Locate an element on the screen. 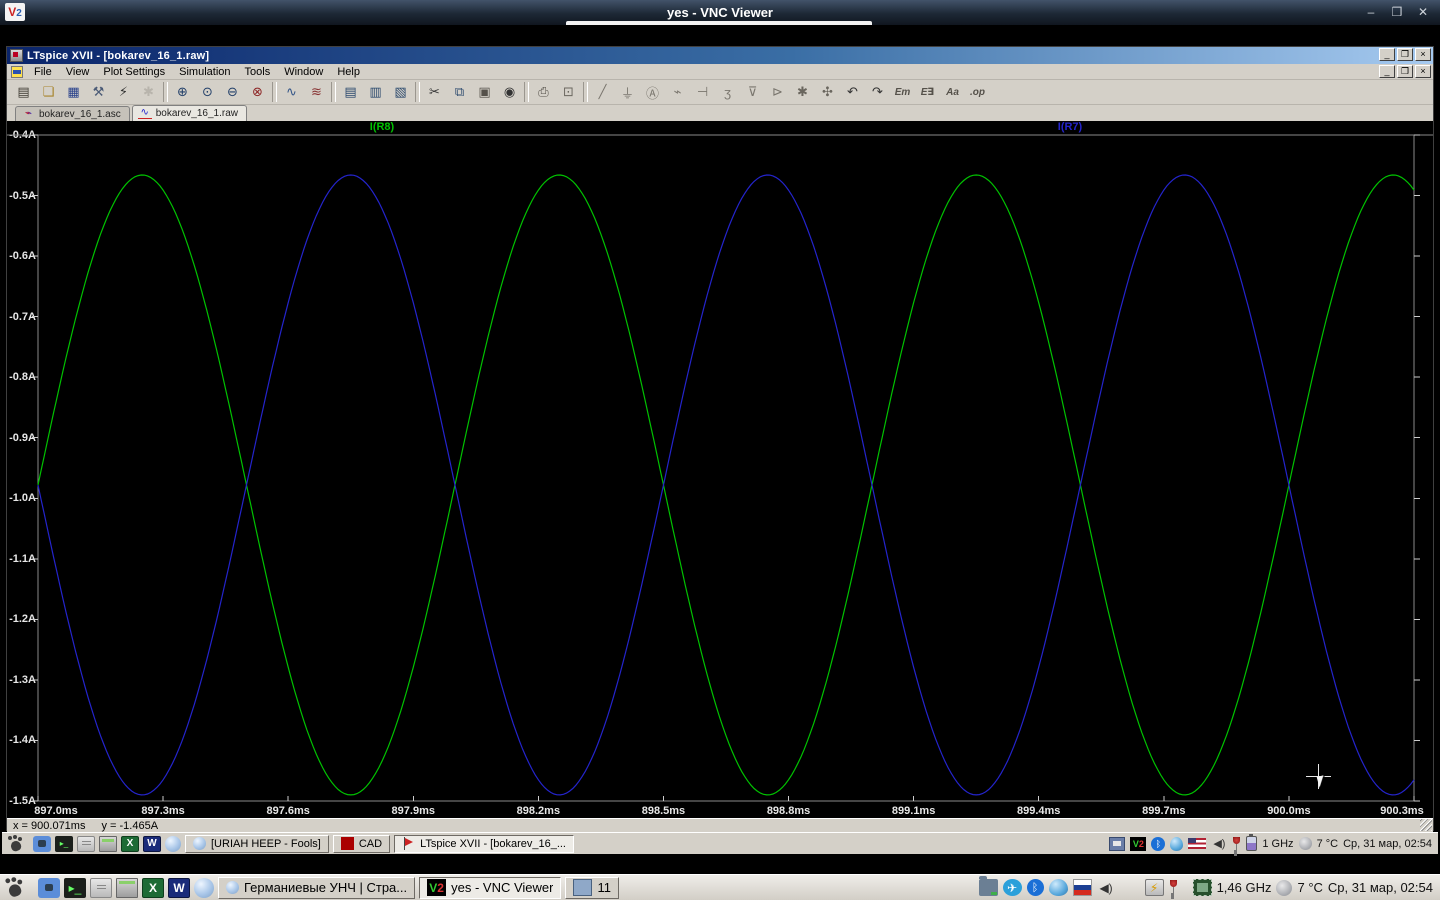 The width and height of the screenshot is (1440, 900). cascade-windows-button: ▤ is located at coordinates (350, 92).